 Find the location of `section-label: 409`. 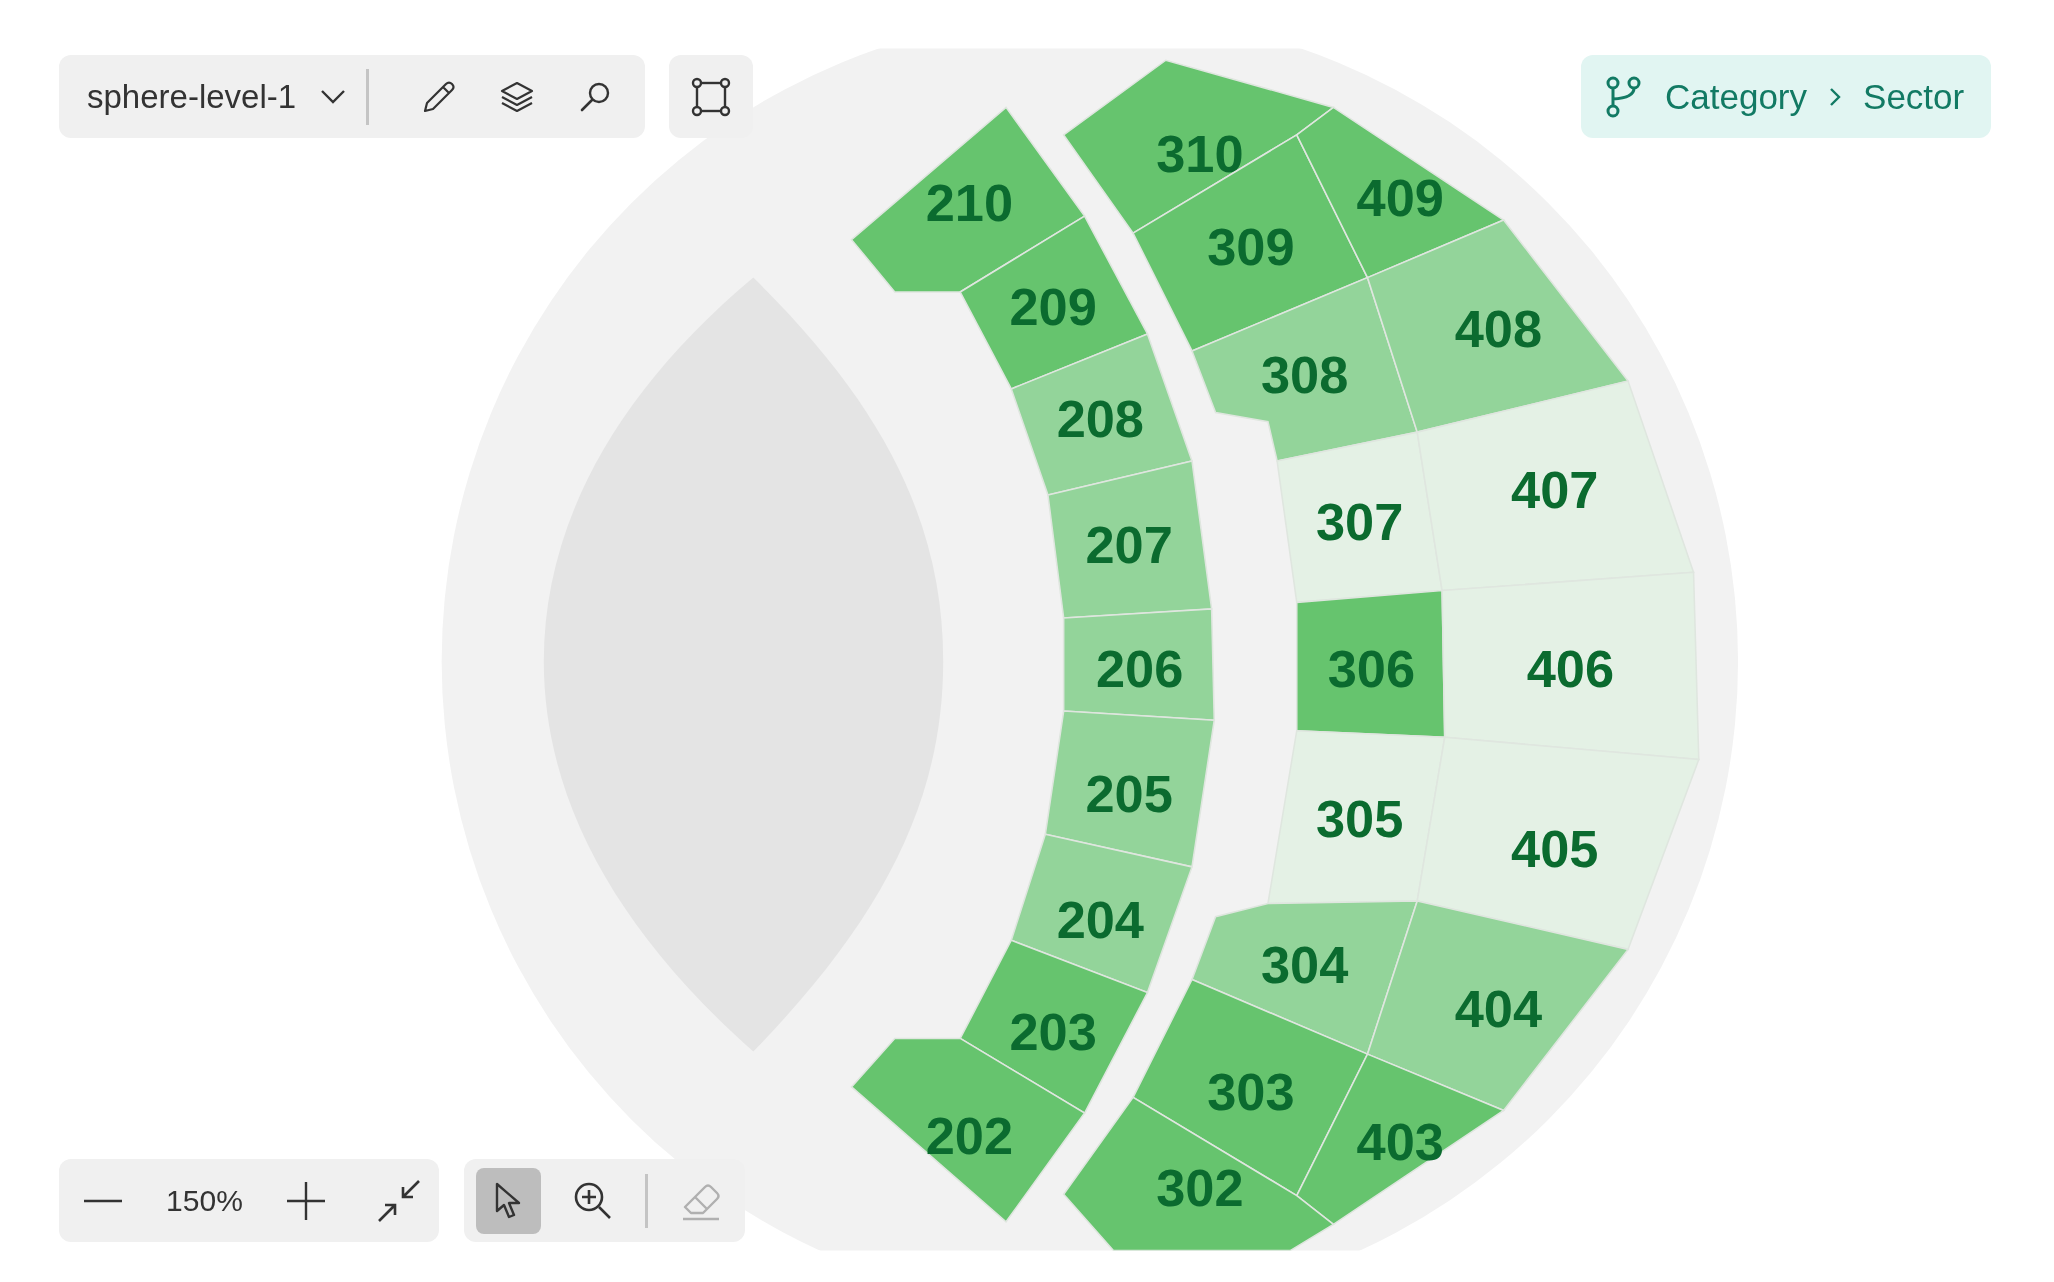

section-label: 409 is located at coordinates (1400, 198).